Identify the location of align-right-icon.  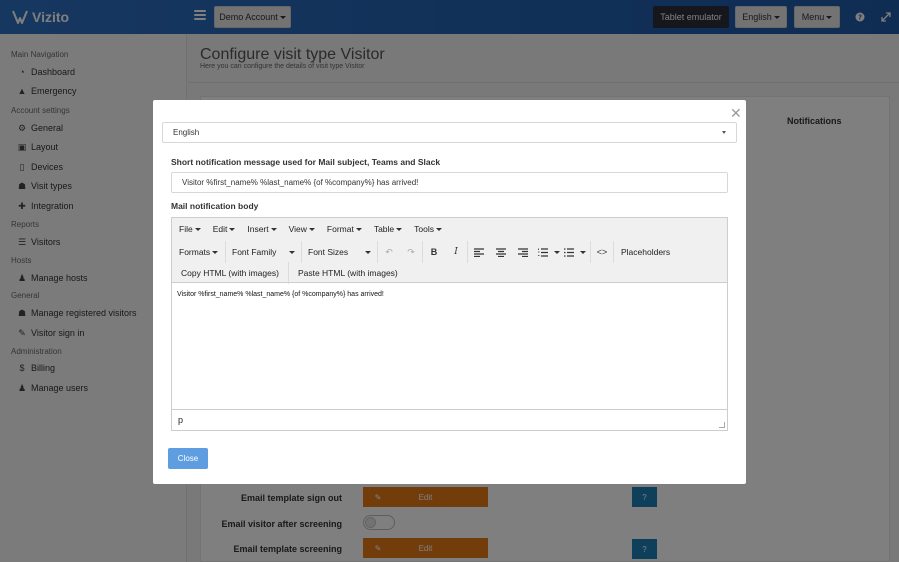
(523, 252).